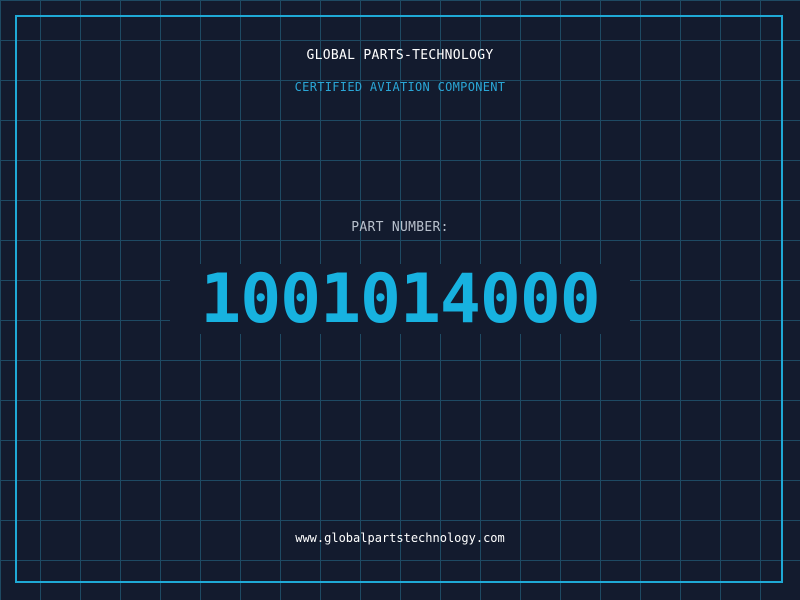 The width and height of the screenshot is (800, 600). I want to click on part-number-label: PART NUMBER:, so click(400, 227).